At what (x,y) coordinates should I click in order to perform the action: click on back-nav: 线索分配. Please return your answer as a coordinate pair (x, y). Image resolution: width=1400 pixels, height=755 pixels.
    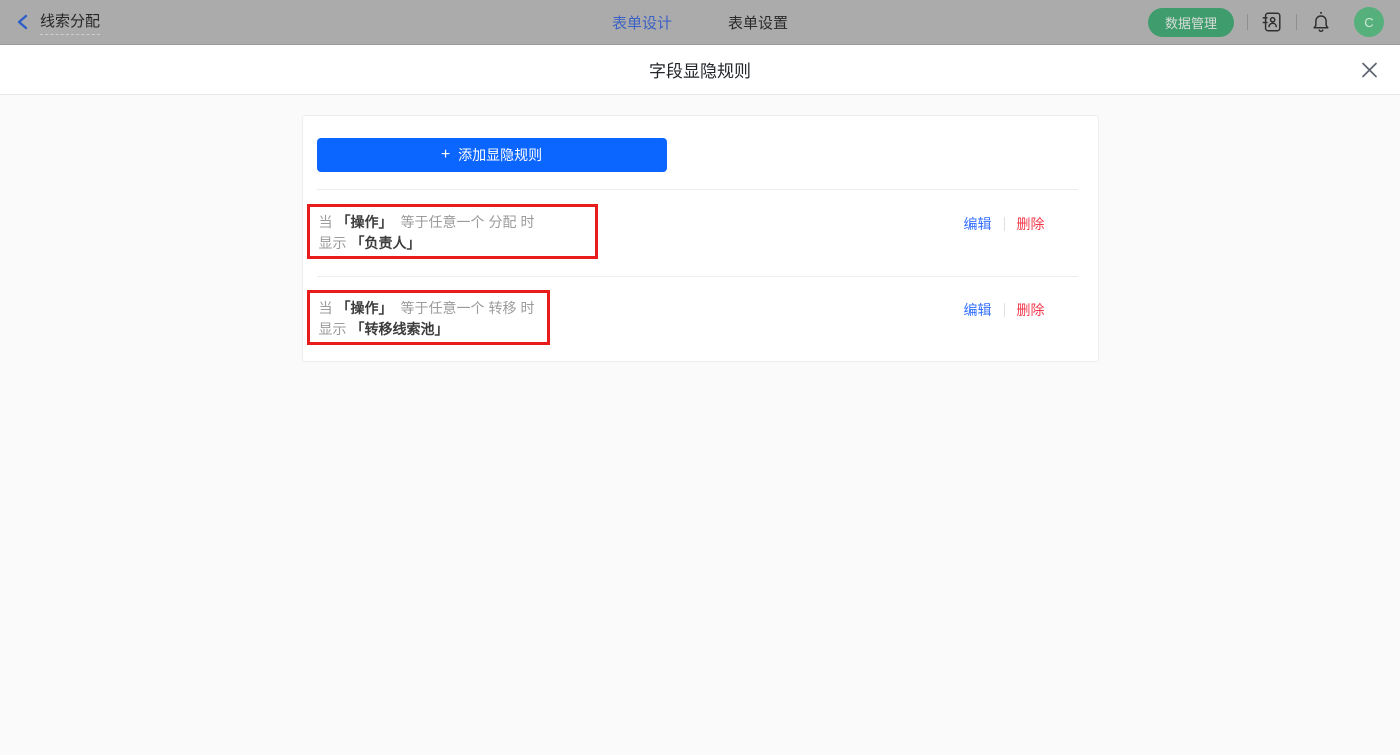
    Looking at the image, I should click on (58, 22).